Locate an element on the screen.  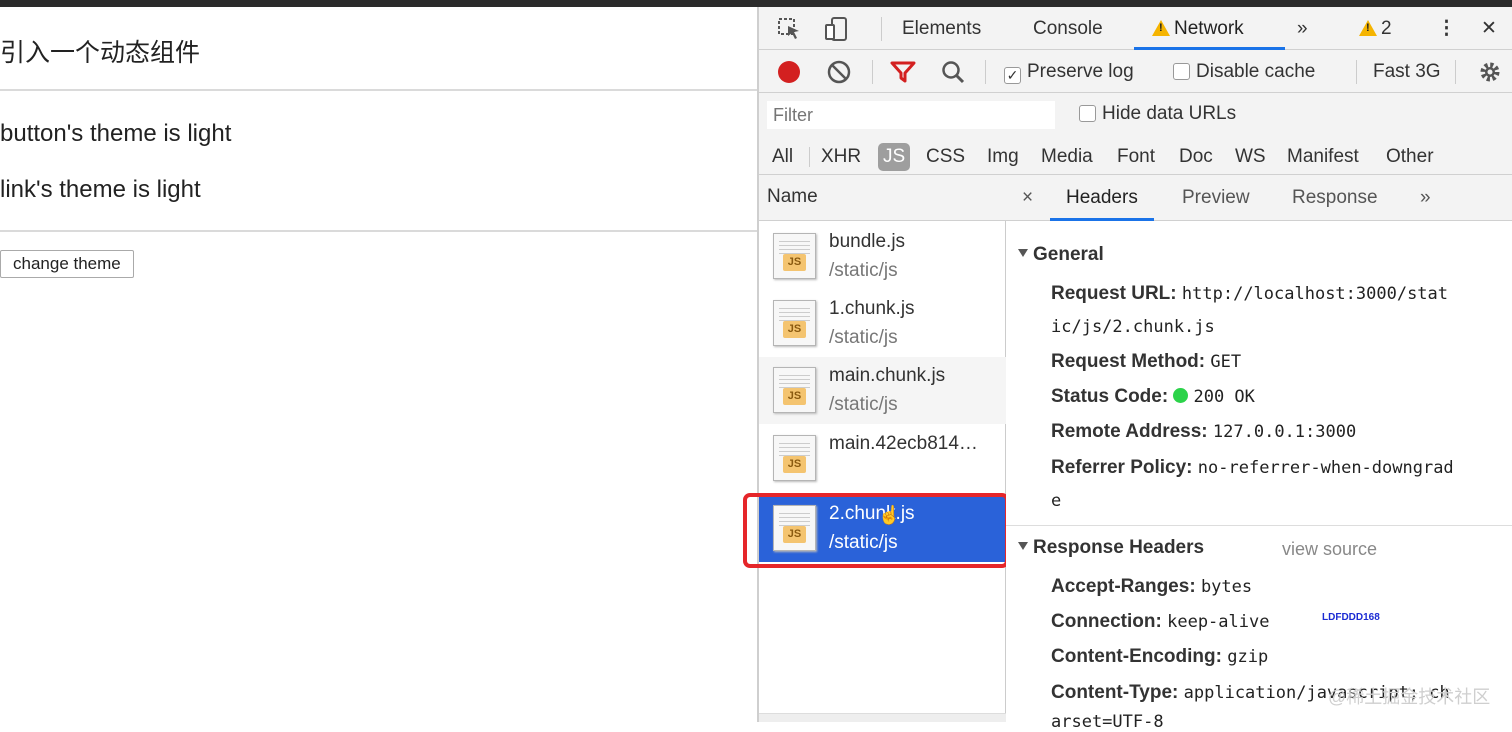
type-filter-ws: WS is located at coordinates (1250, 157).